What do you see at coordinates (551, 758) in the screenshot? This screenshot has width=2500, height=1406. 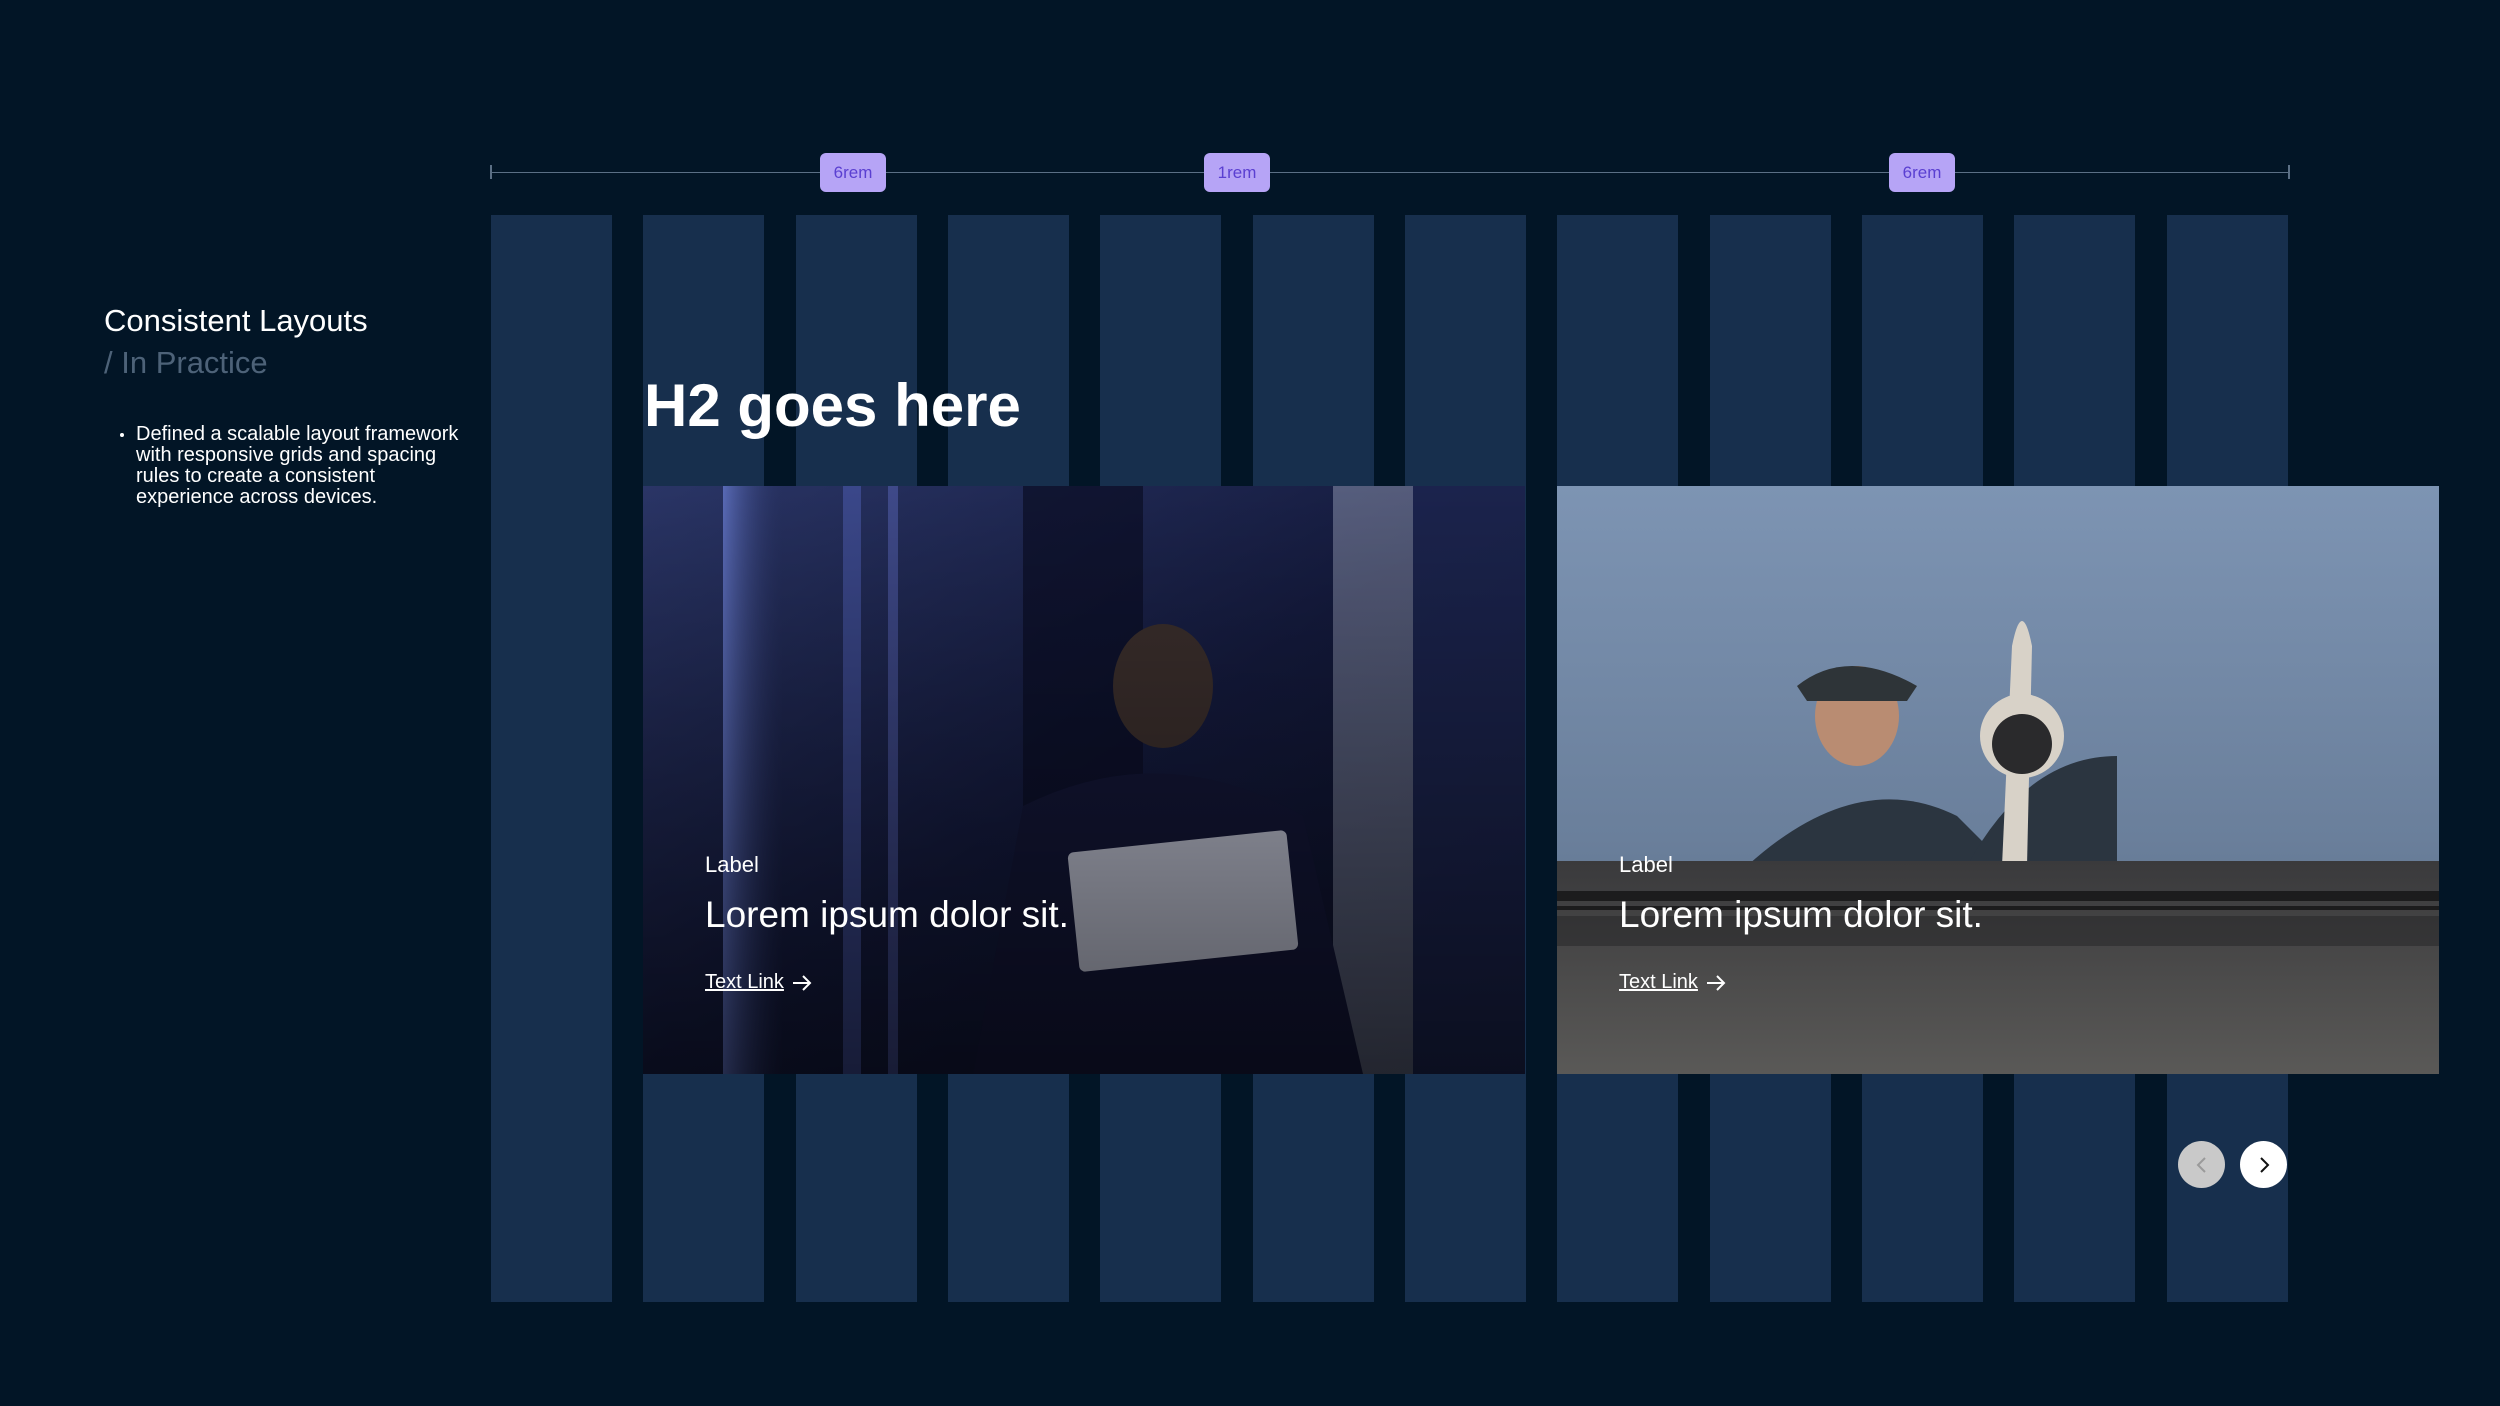 I see `grid-column` at bounding box center [551, 758].